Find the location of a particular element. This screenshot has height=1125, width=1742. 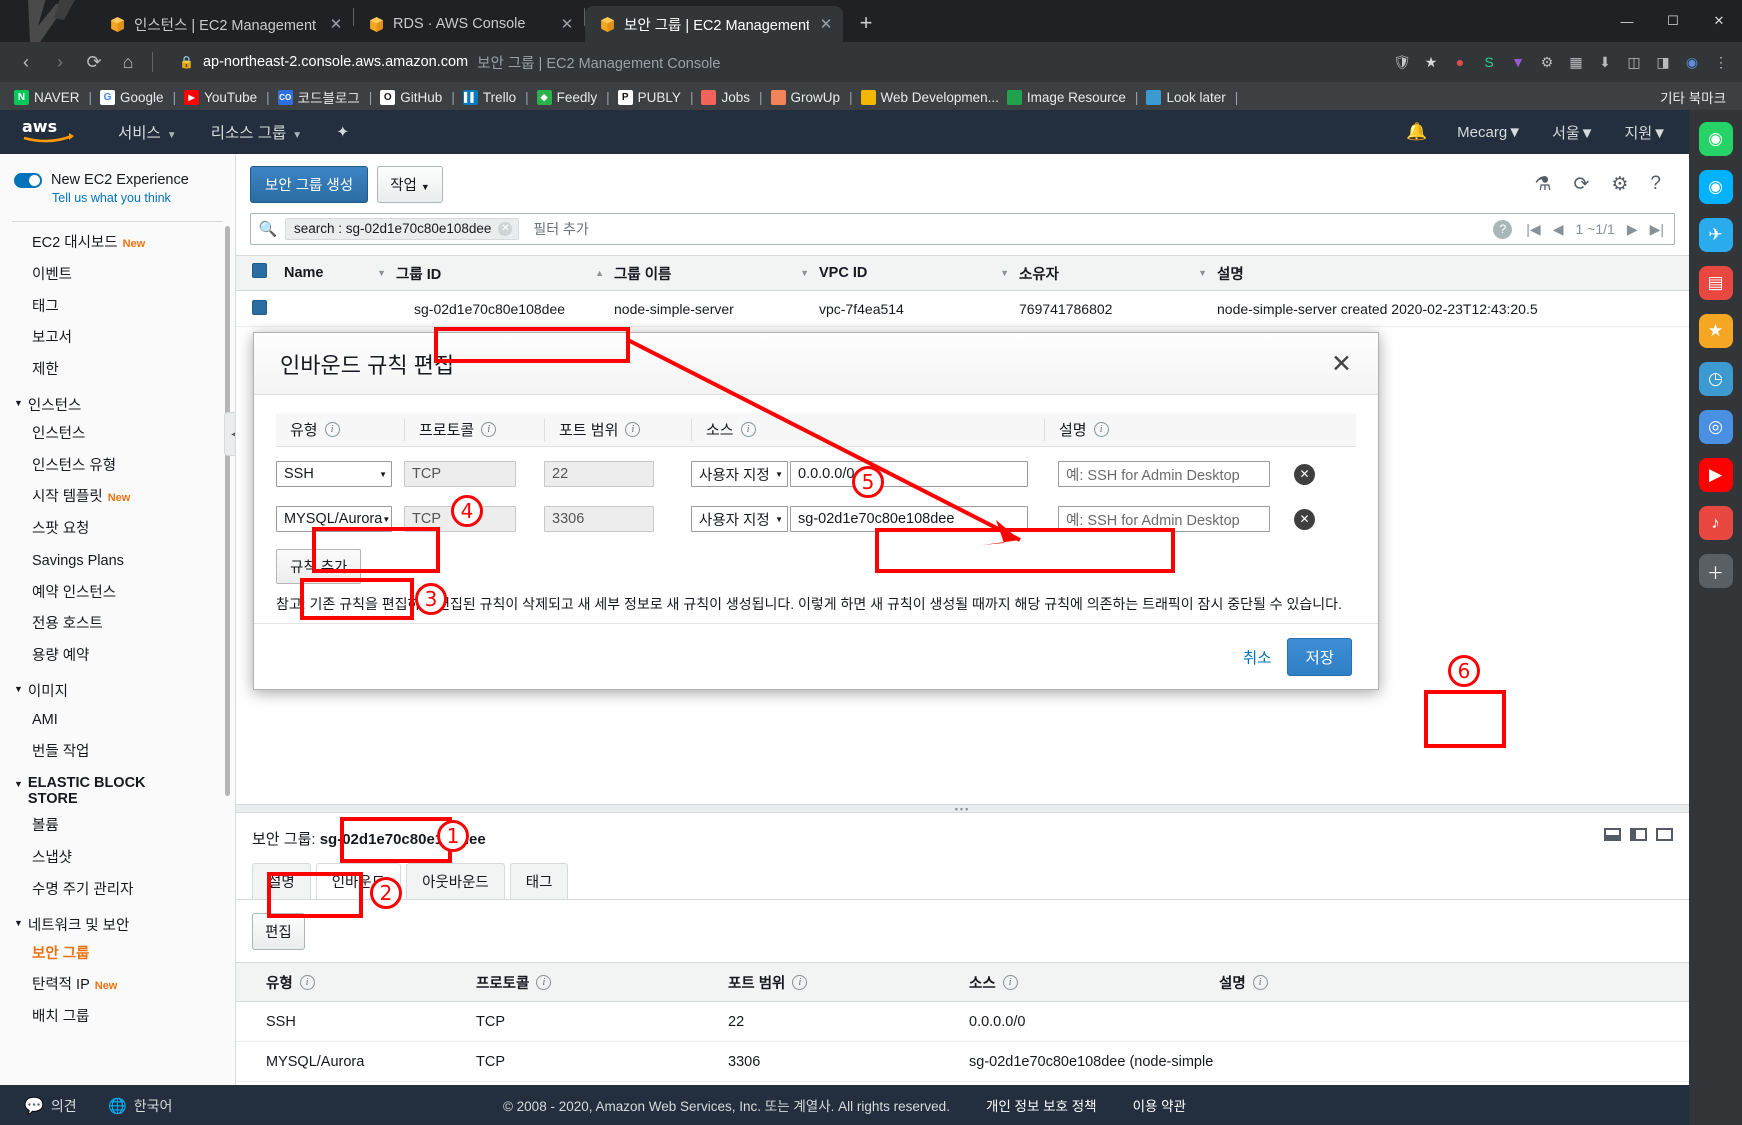

account-menu: Mecarg▼ is located at coordinates (1489, 132).